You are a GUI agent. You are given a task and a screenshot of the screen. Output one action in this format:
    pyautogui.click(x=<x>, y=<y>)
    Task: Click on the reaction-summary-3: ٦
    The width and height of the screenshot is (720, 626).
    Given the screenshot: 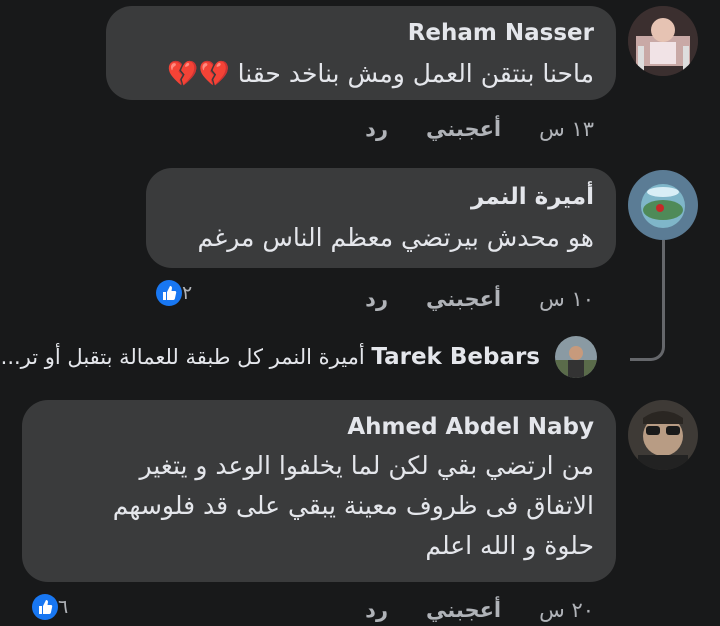 What is the action you would take?
    pyautogui.click(x=45, y=607)
    